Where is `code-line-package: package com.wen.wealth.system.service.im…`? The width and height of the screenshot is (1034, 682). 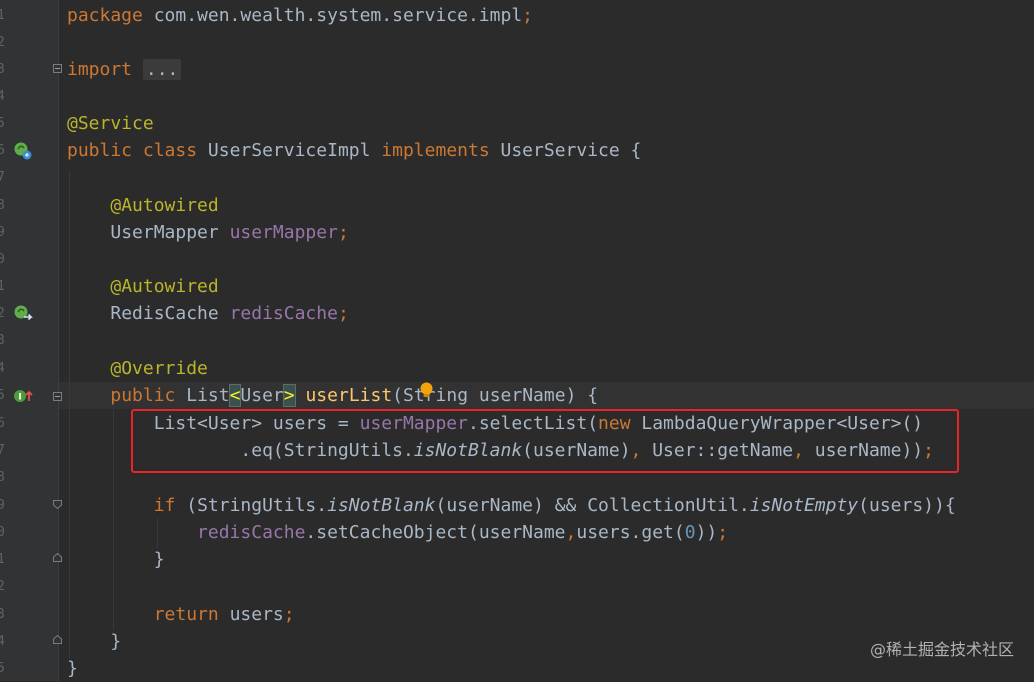
code-line-package: package com.wen.wealth.system.service.im… is located at coordinates (300, 15).